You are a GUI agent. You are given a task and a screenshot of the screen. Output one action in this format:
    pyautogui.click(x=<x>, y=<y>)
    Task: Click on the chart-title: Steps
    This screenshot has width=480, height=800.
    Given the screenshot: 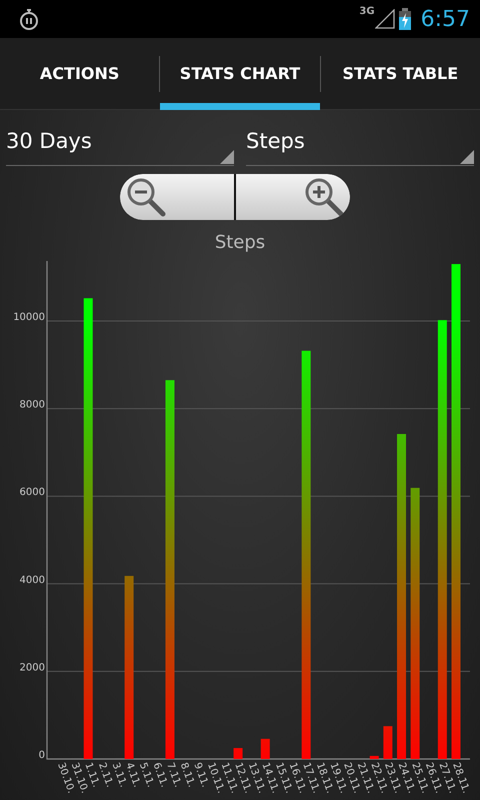 What is the action you would take?
    pyautogui.click(x=240, y=243)
    